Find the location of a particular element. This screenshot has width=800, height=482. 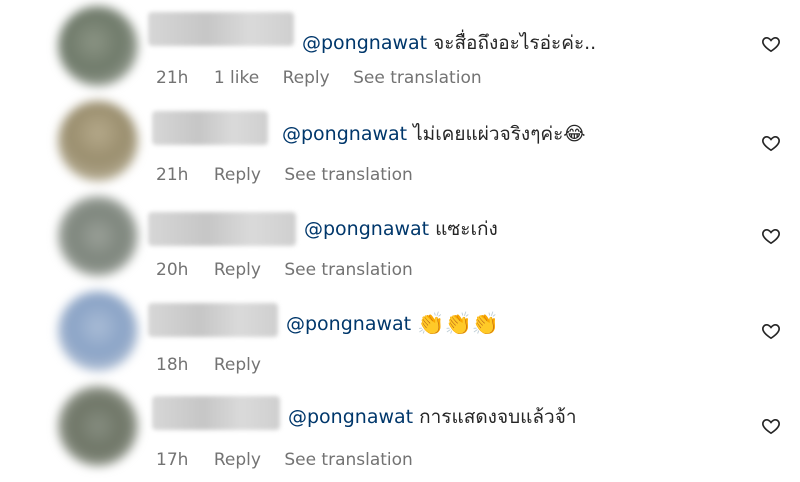

comment-body: @pongnawat จะสื่อถึงอะไรอ่ะค่ะ.. is located at coordinates (449, 43).